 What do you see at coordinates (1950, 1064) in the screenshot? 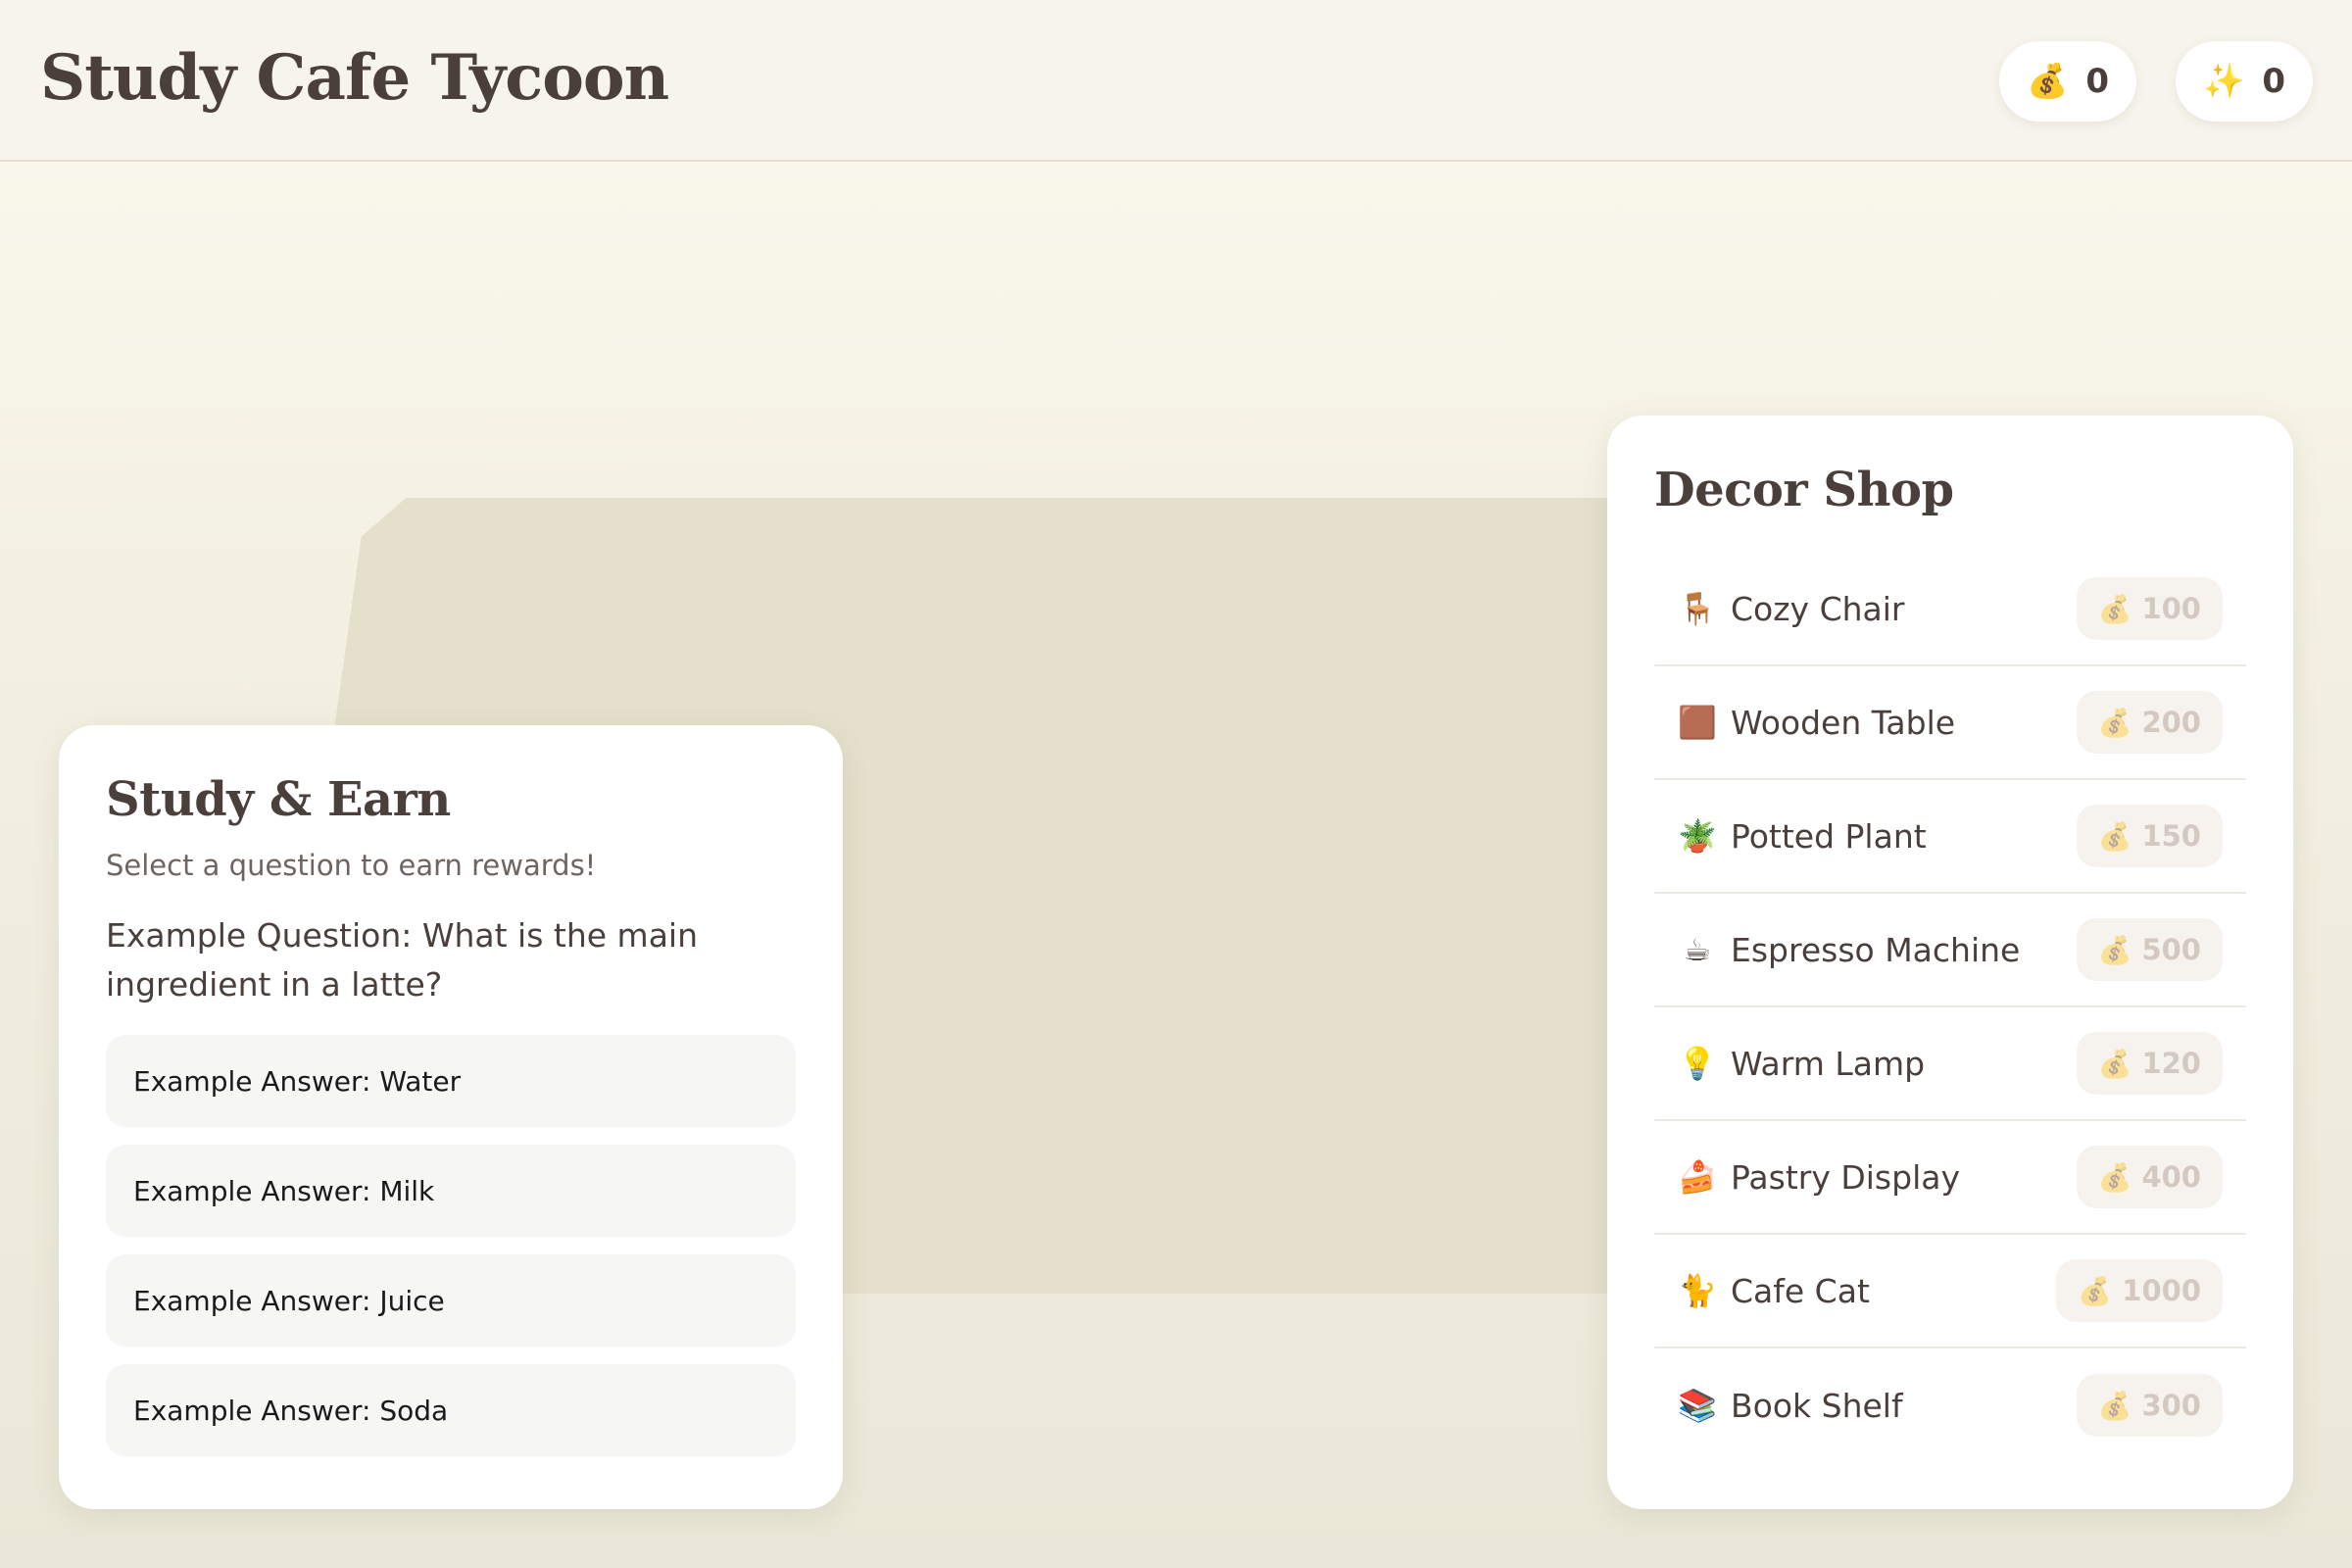
I see `shop-item-warm-lamp: 💡 Warm Lamp 💰 120` at bounding box center [1950, 1064].